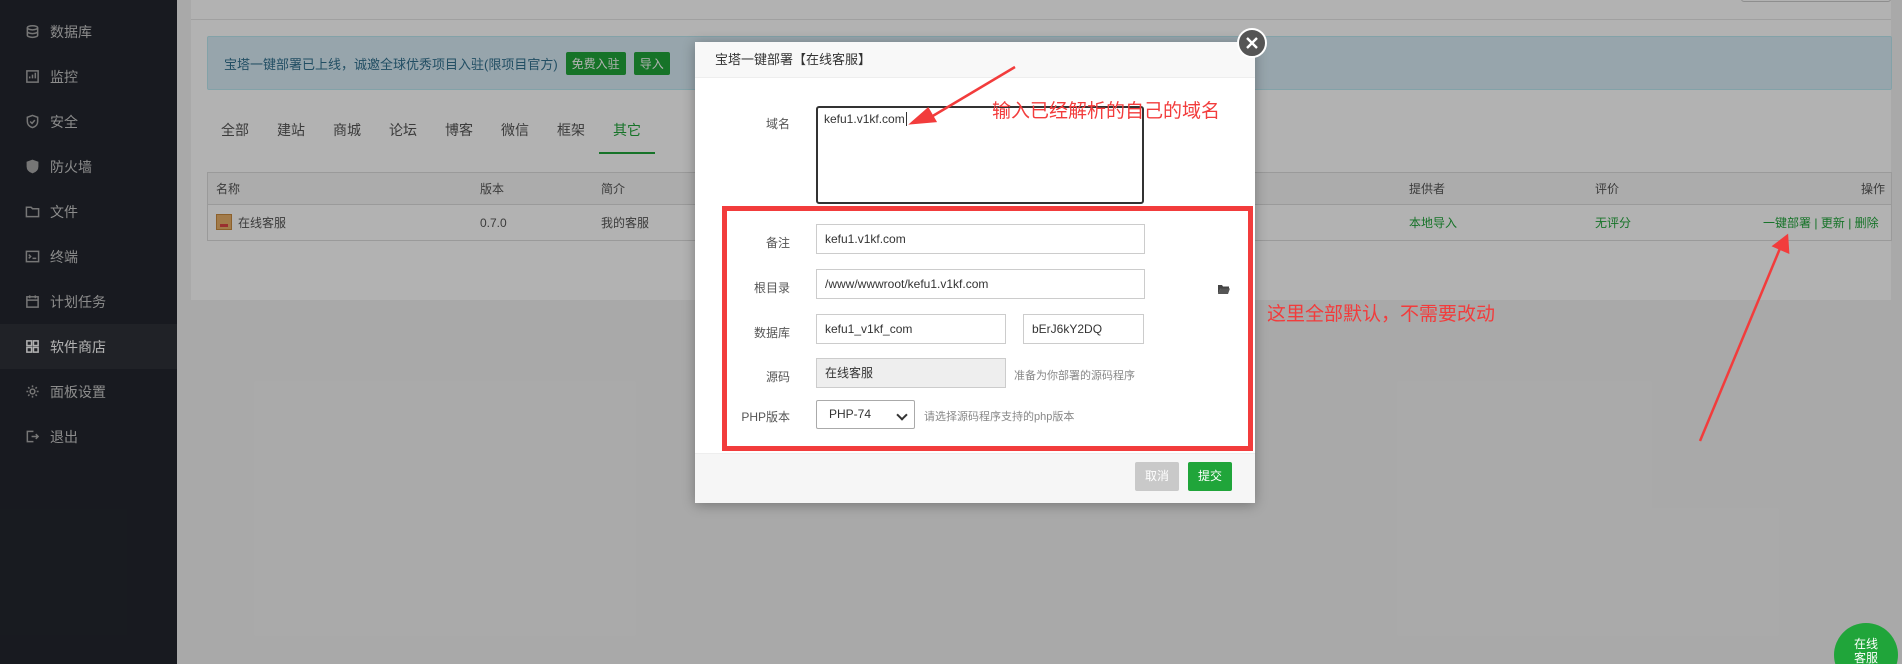 Image resolution: width=1902 pixels, height=664 pixels. What do you see at coordinates (1865, 644) in the screenshot?
I see `kefu-line1: 在线` at bounding box center [1865, 644].